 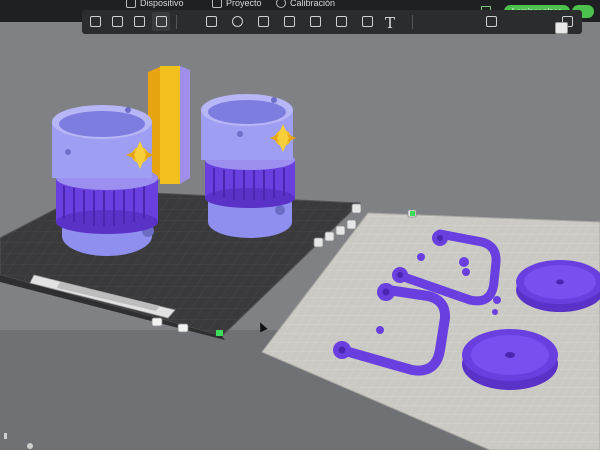 I want to click on arrange-button, so click(x=161, y=21).